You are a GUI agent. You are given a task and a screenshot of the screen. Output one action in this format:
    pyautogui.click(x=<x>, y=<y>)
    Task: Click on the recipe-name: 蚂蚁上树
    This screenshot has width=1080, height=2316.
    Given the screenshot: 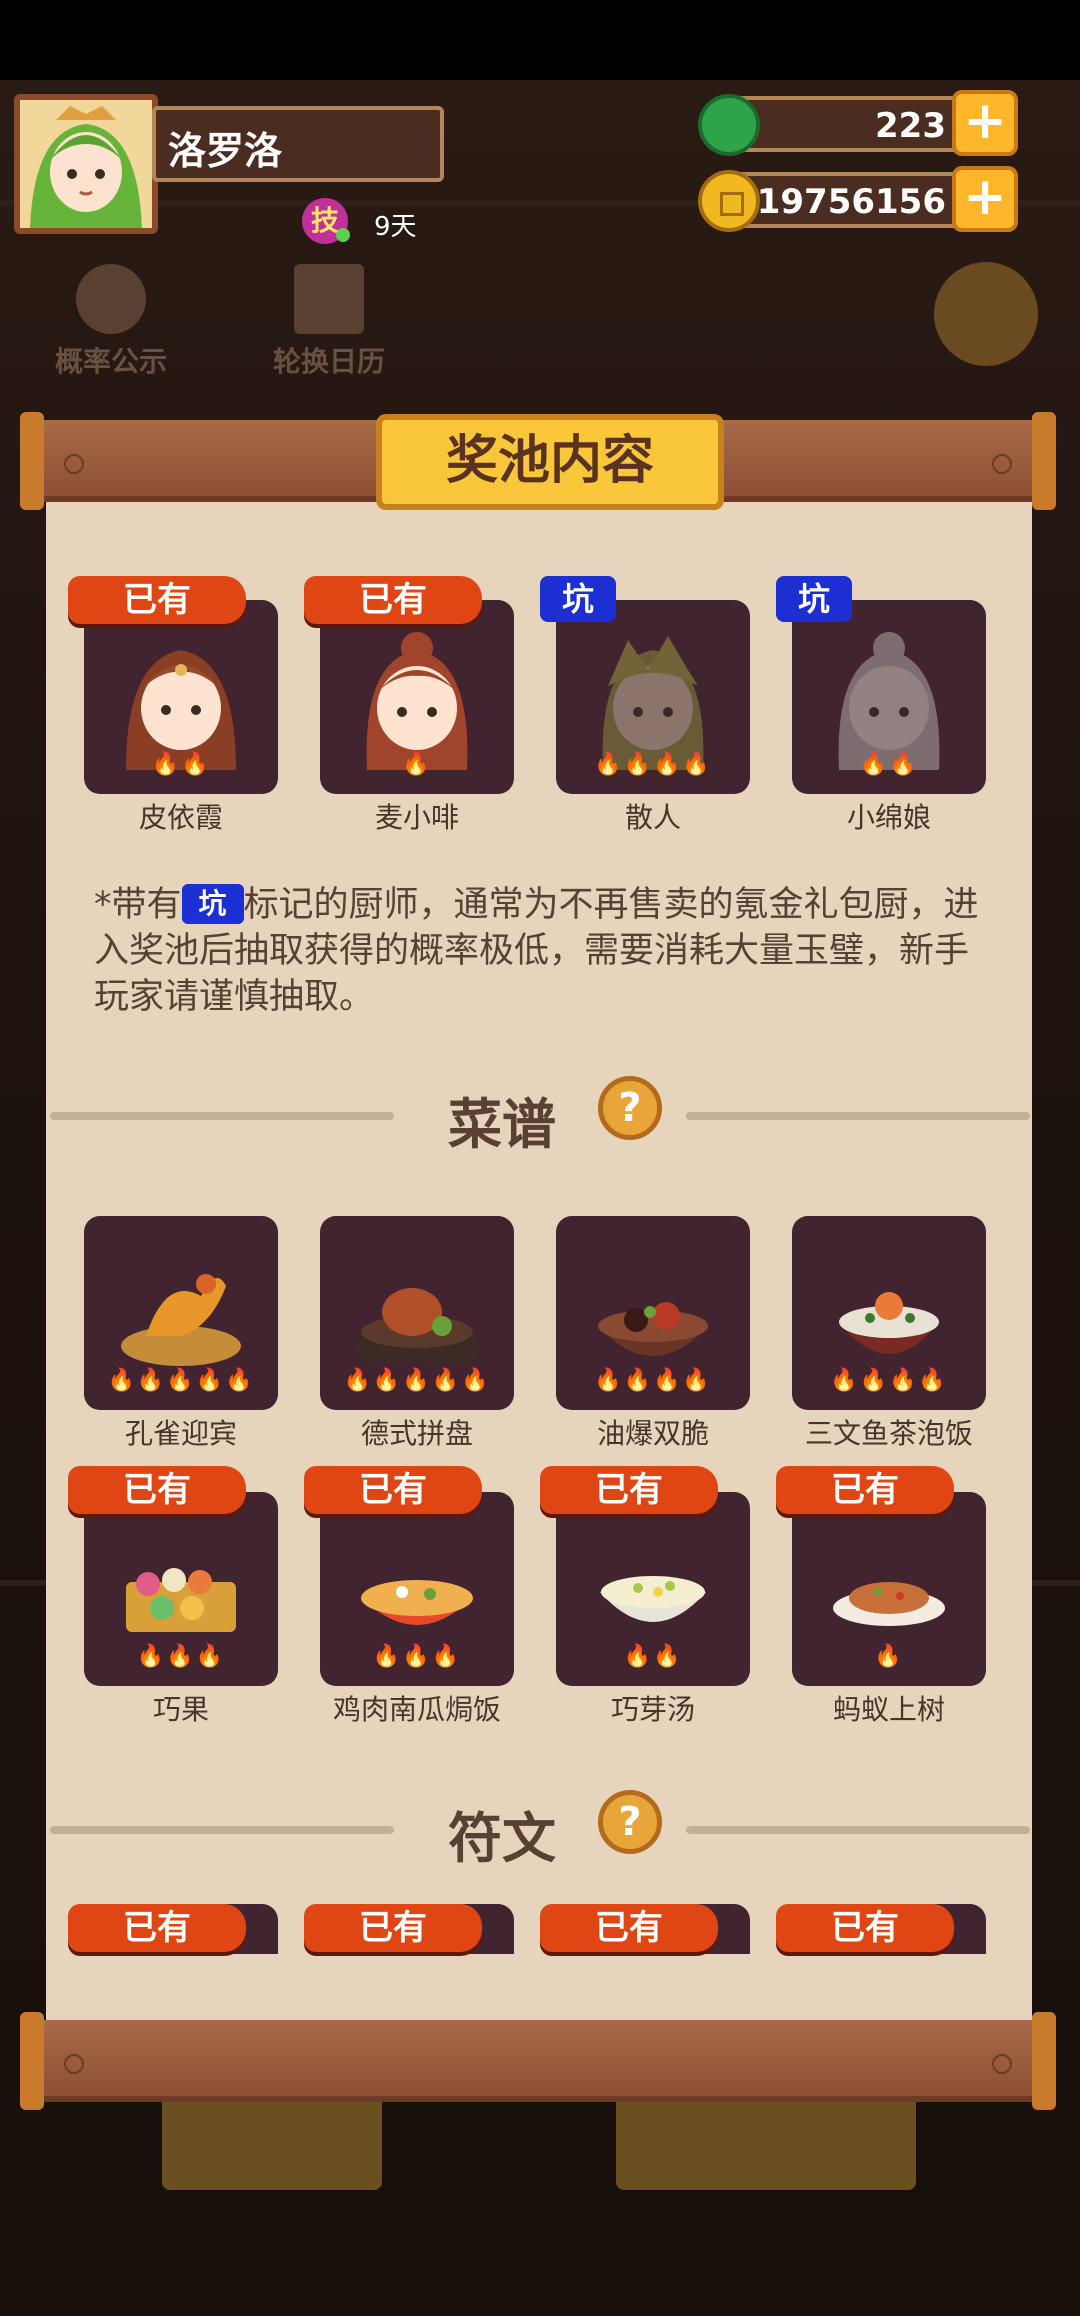 What is the action you would take?
    pyautogui.click(x=888, y=1709)
    